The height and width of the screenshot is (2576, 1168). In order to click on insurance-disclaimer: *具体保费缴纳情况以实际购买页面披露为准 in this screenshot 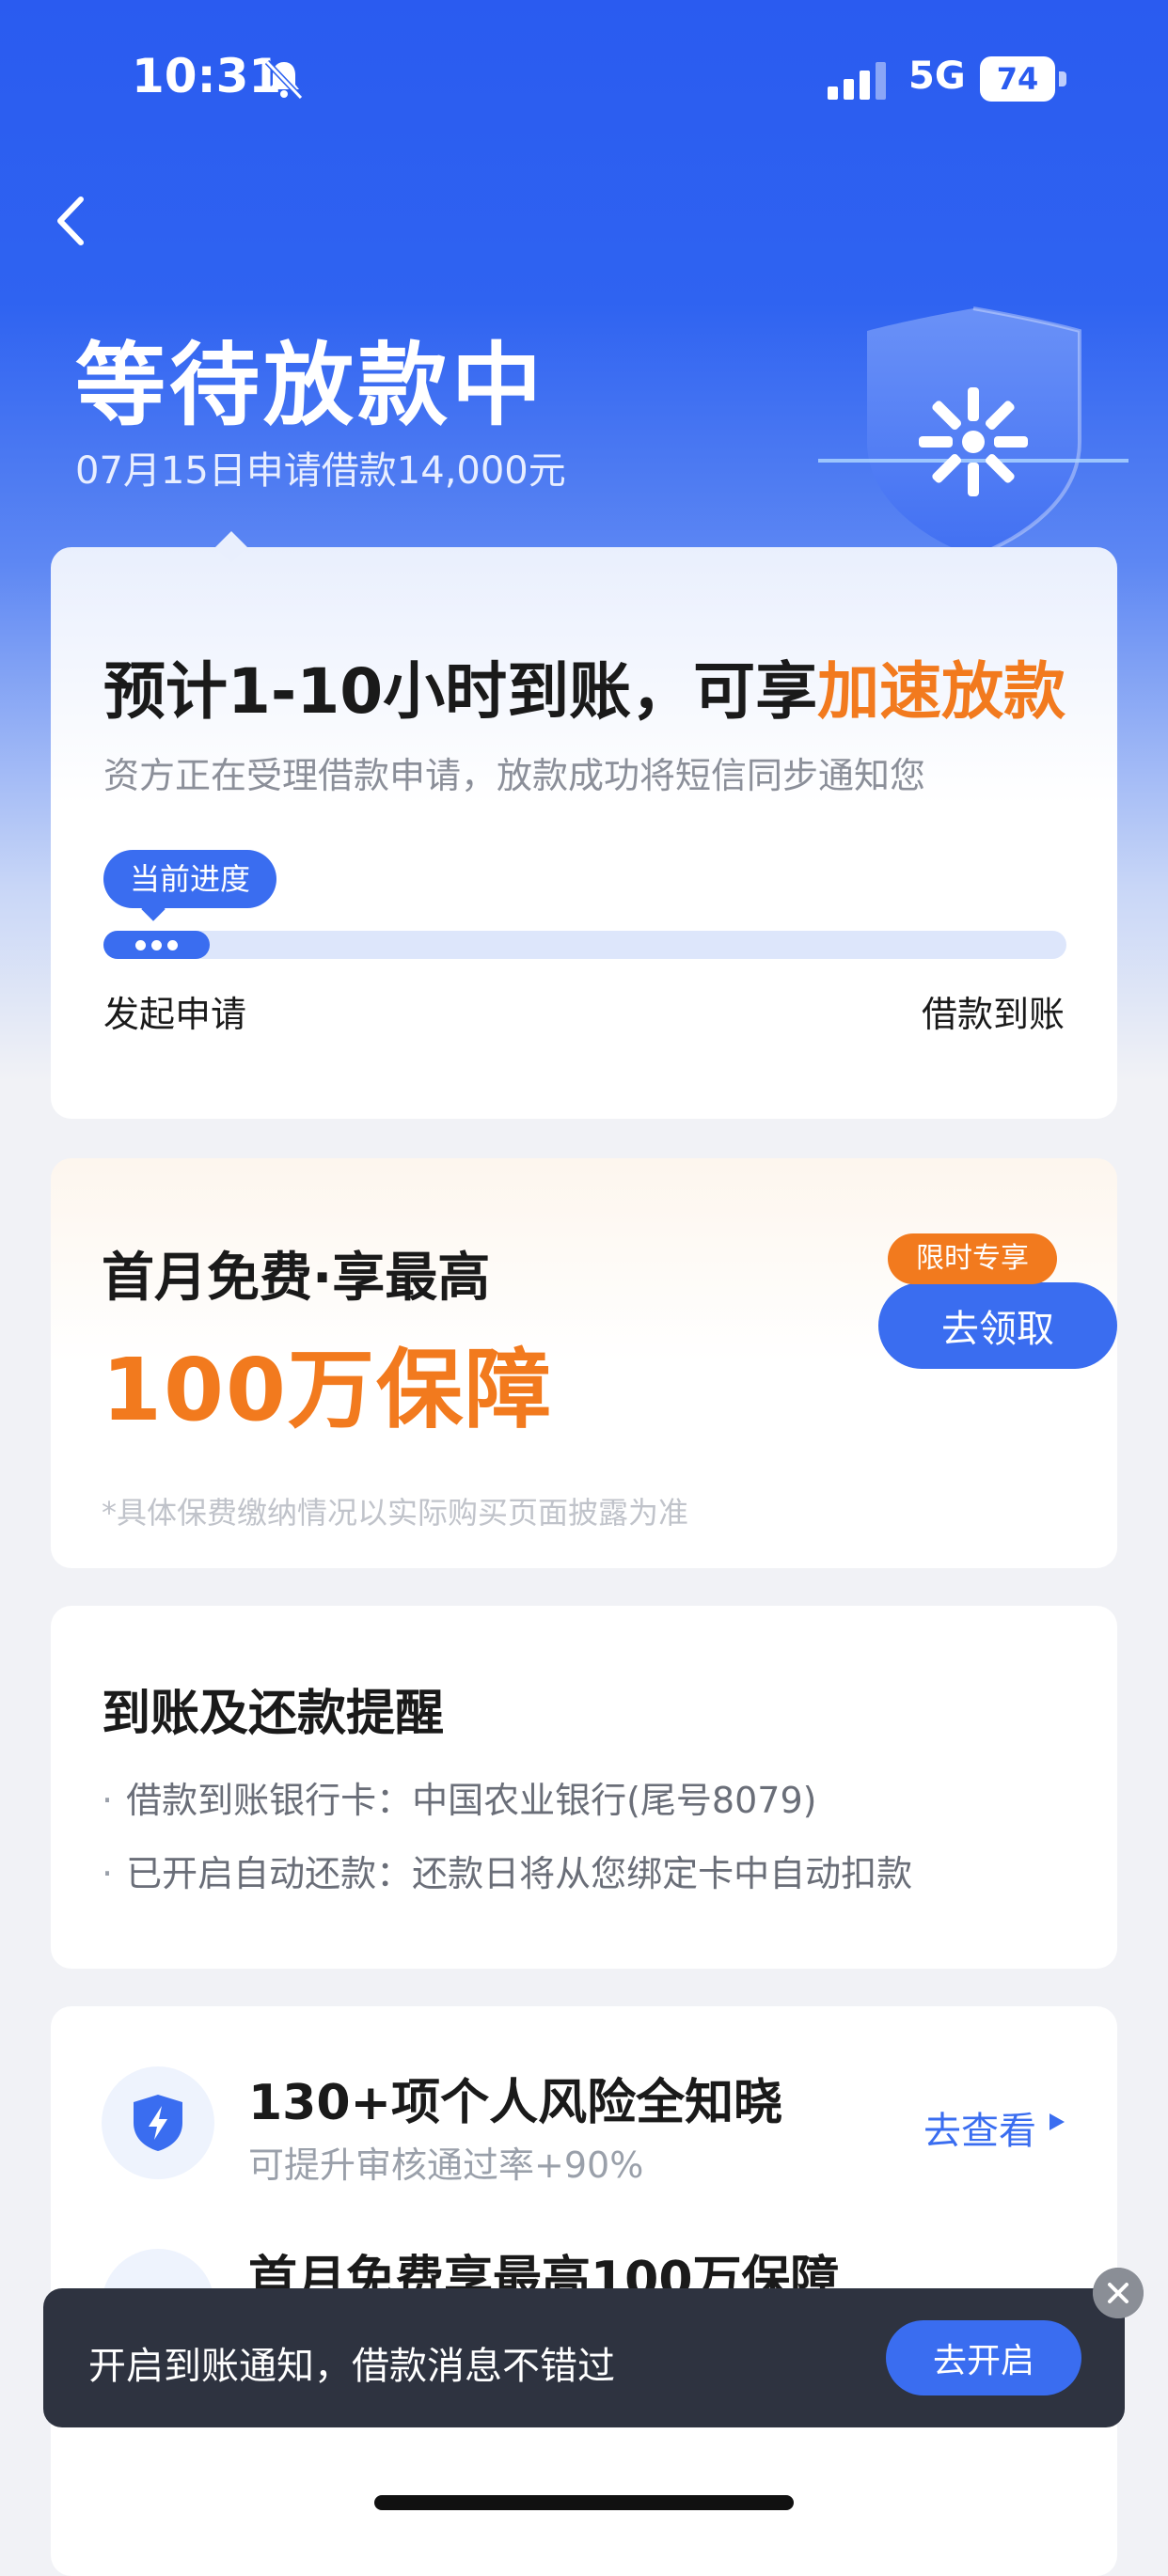, I will do `click(395, 1513)`.